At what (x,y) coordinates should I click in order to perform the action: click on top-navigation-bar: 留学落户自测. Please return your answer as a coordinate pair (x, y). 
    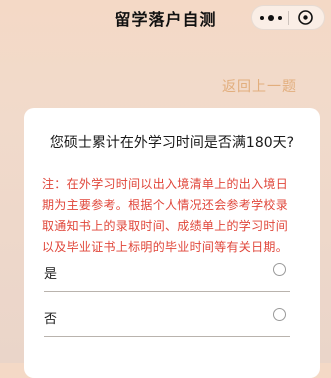
    Looking at the image, I should click on (165, 18).